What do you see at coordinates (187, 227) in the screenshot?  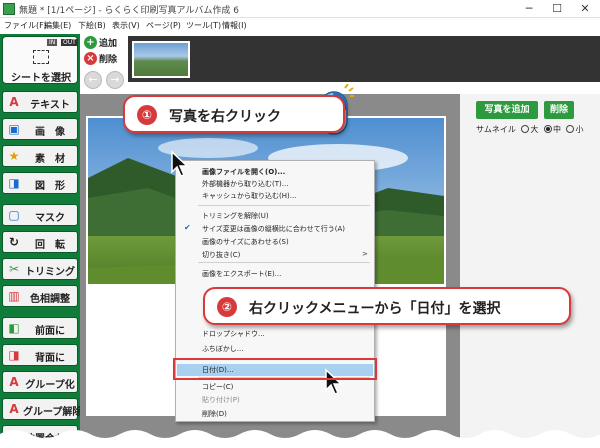 I see `checkmark-icon: ✔` at bounding box center [187, 227].